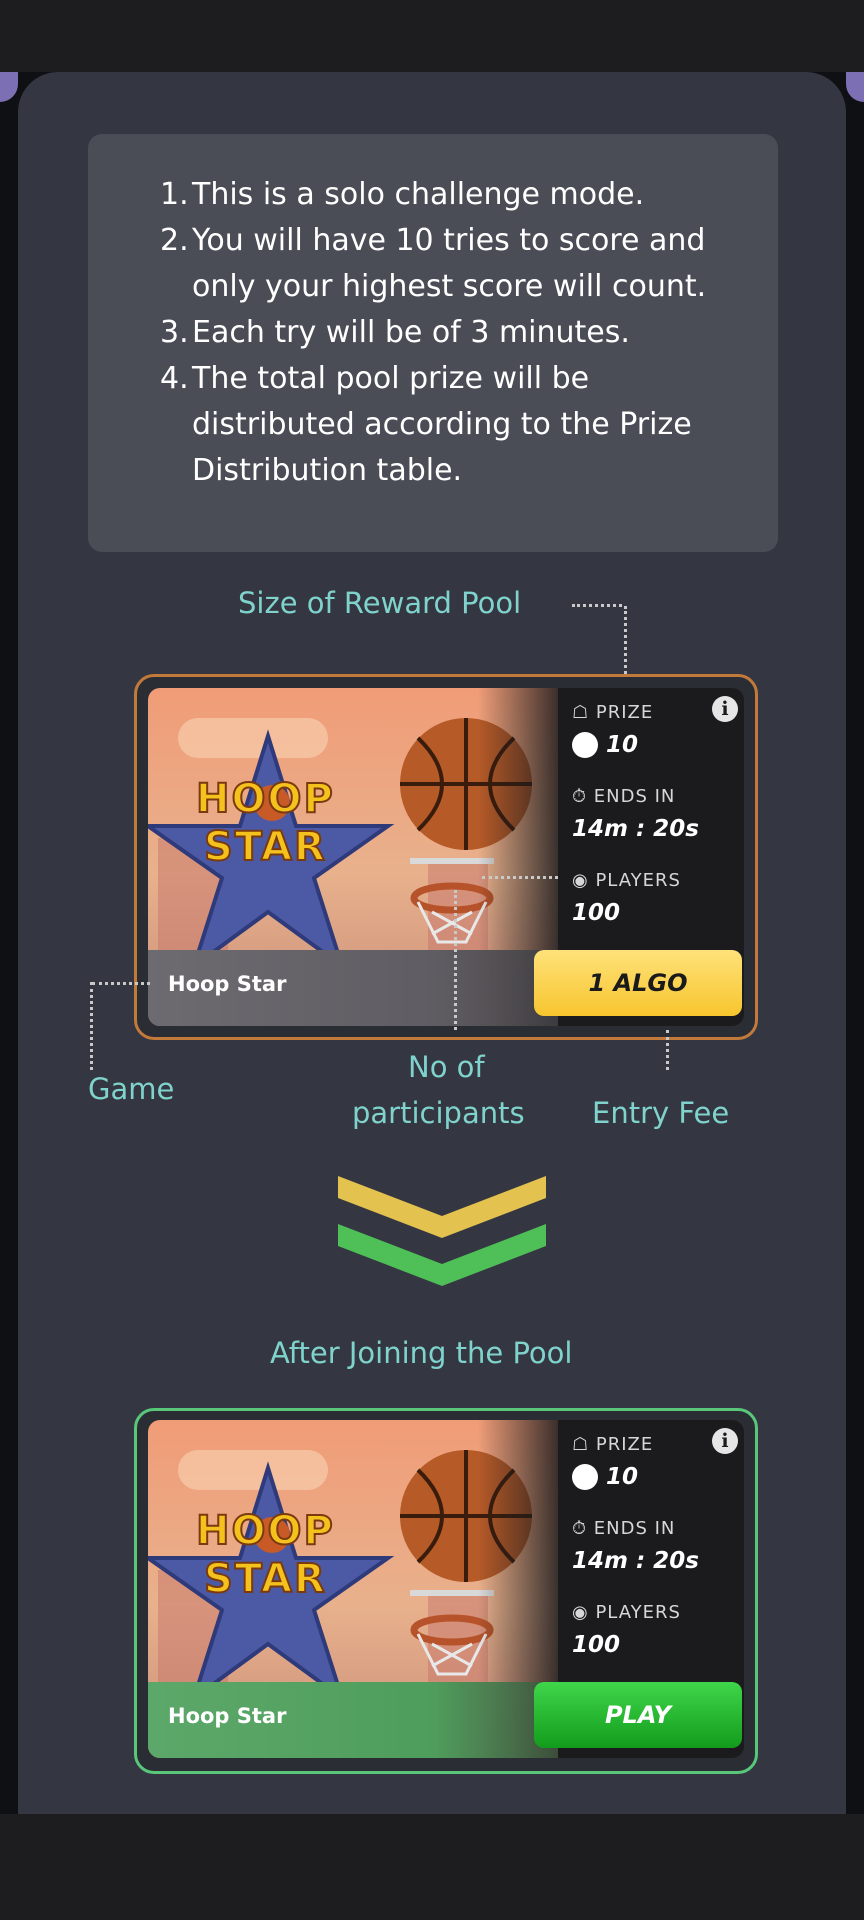 The image size is (864, 1920). Describe the element at coordinates (380, 603) in the screenshot. I see `label-reward-pool: Size of Reward Pool` at that location.